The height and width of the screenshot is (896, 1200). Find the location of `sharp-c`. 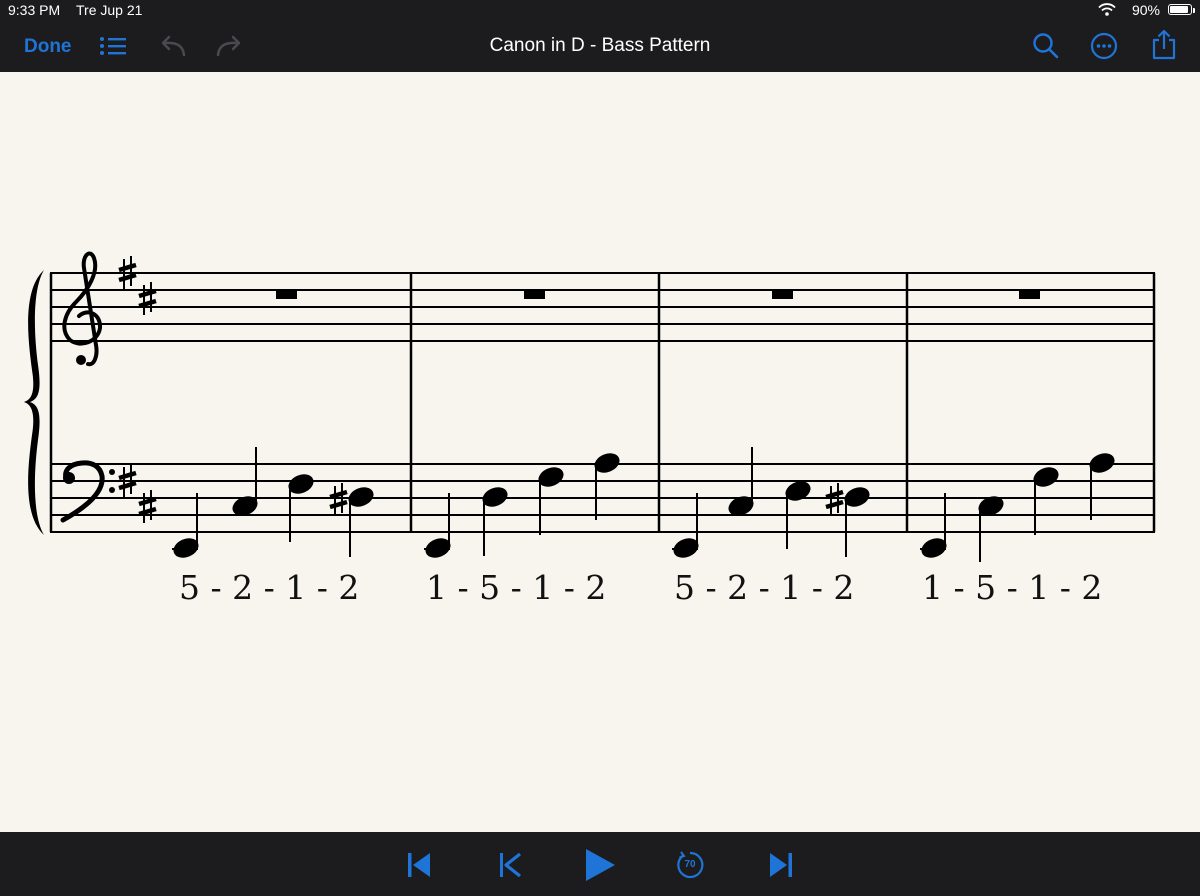

sharp-c is located at coordinates (147, 298).